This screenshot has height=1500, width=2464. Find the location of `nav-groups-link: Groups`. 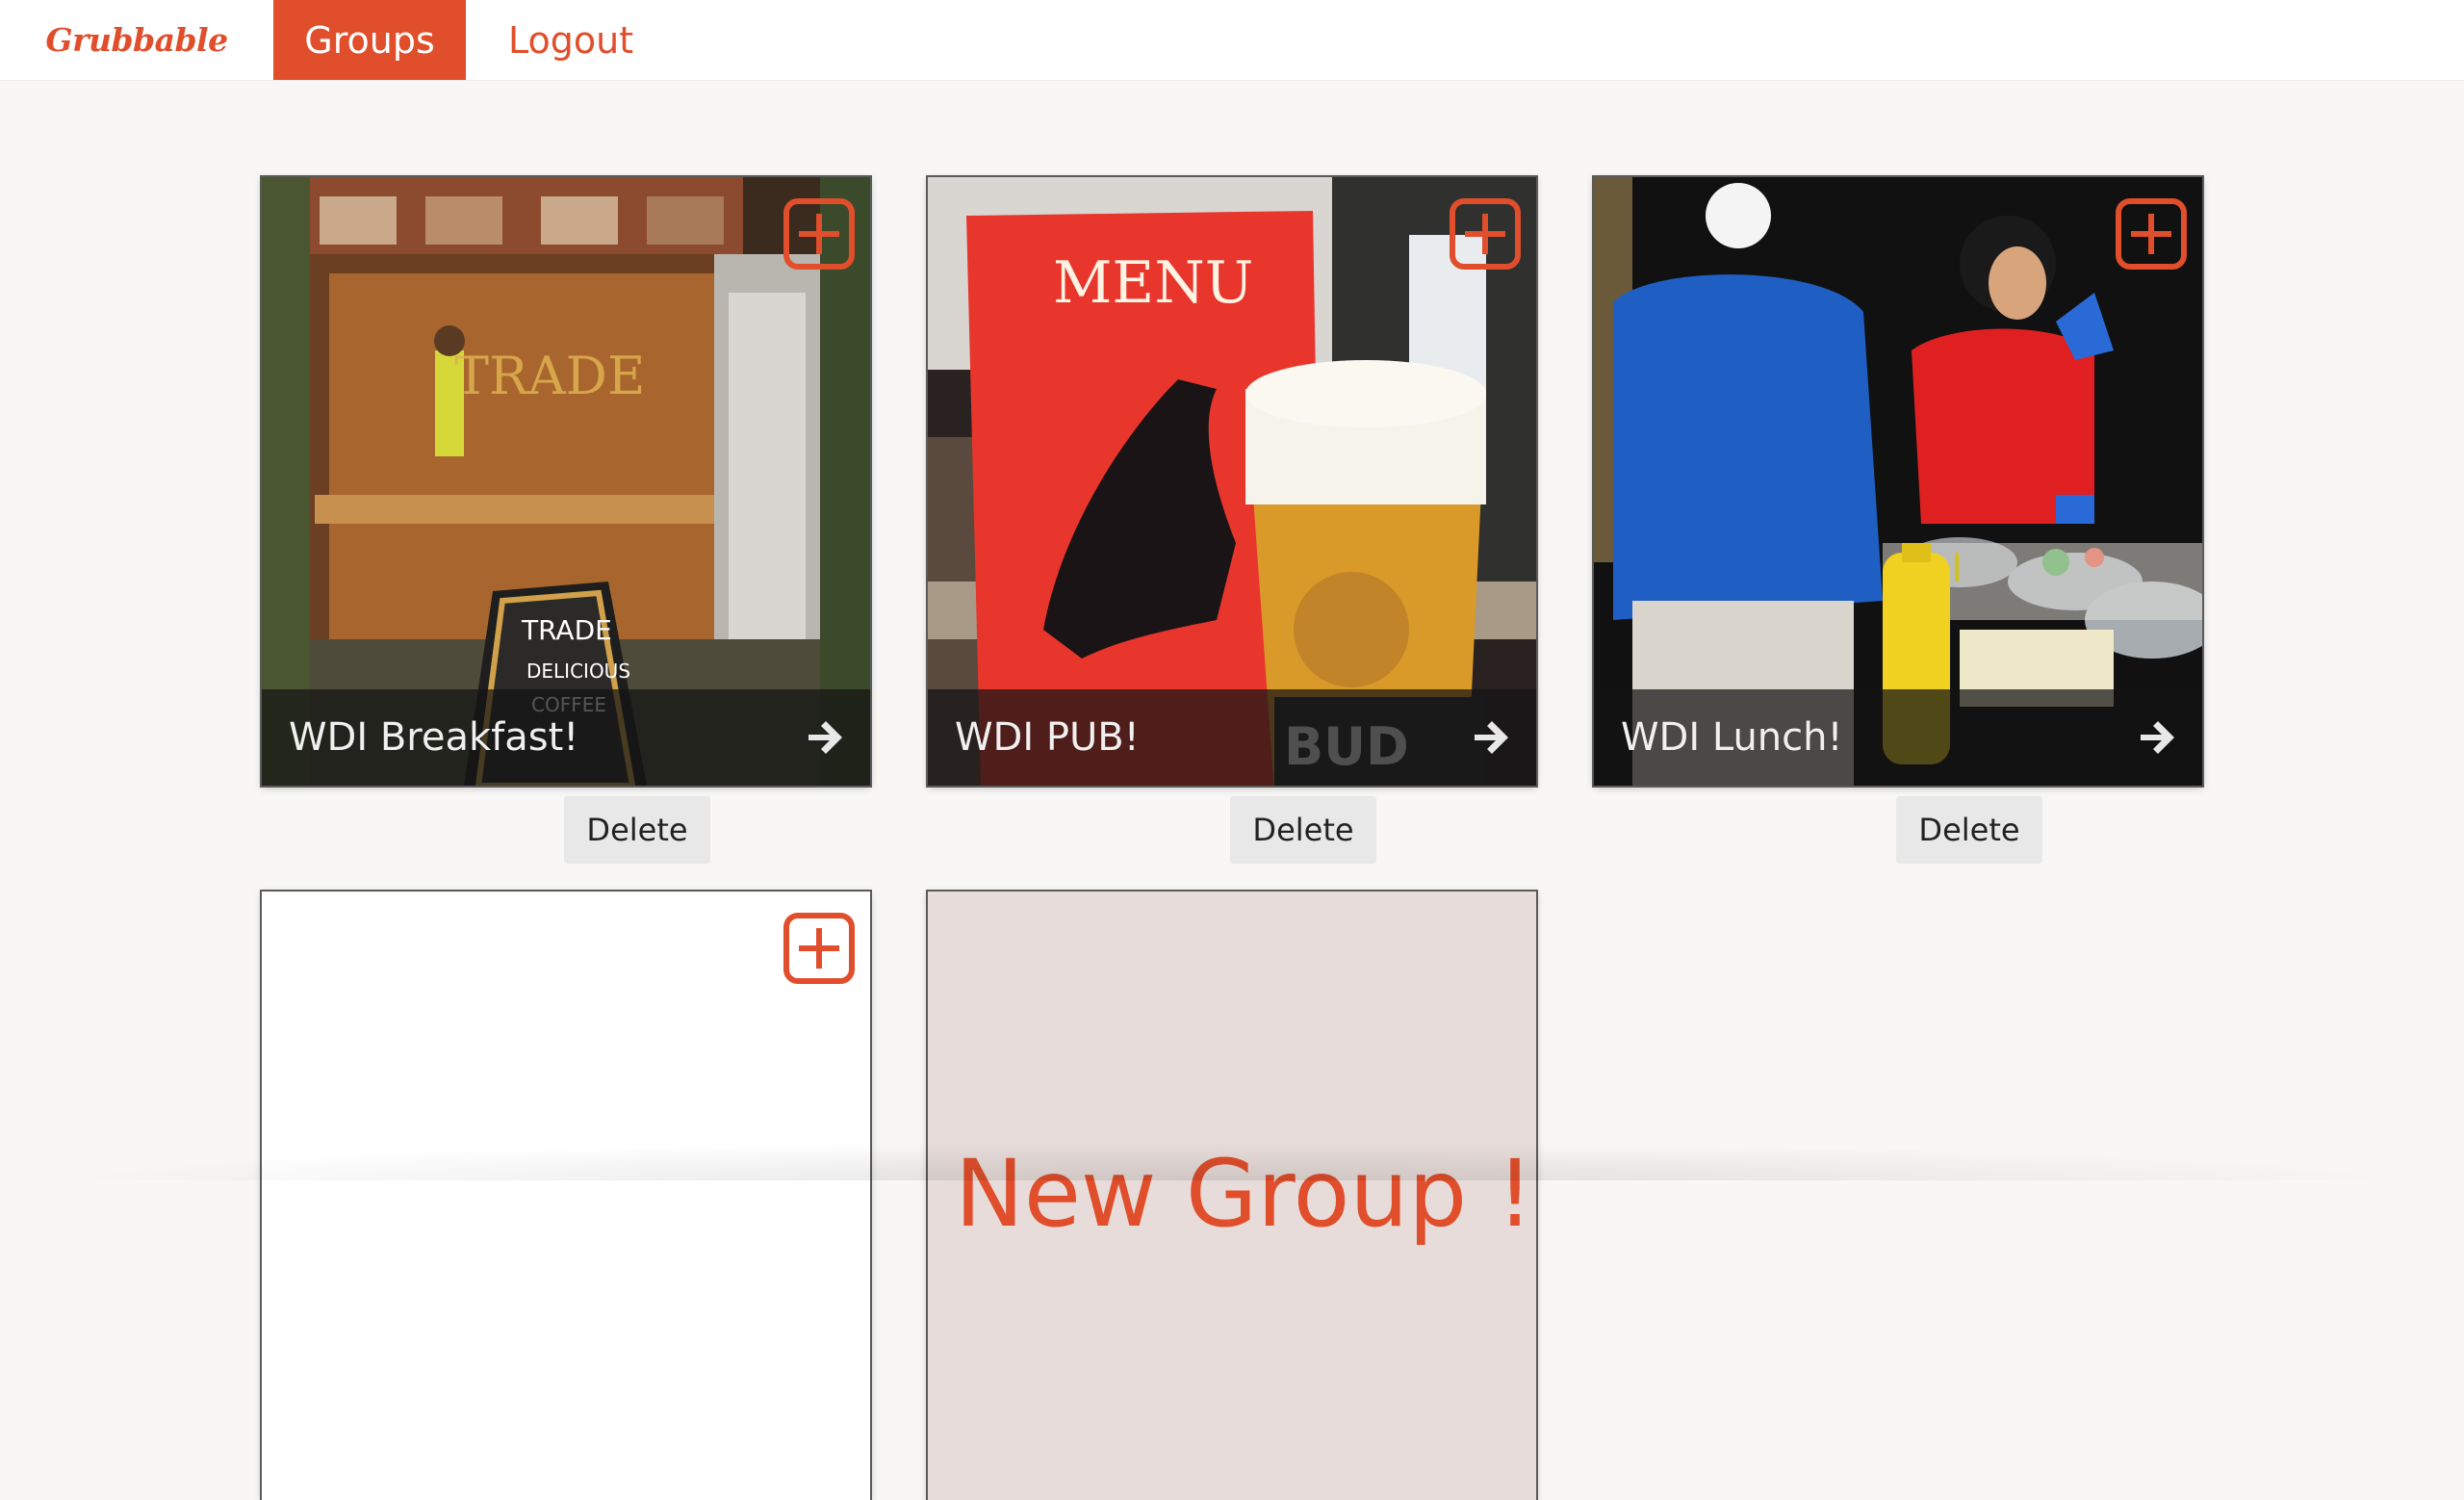

nav-groups-link: Groups is located at coordinates (369, 40).